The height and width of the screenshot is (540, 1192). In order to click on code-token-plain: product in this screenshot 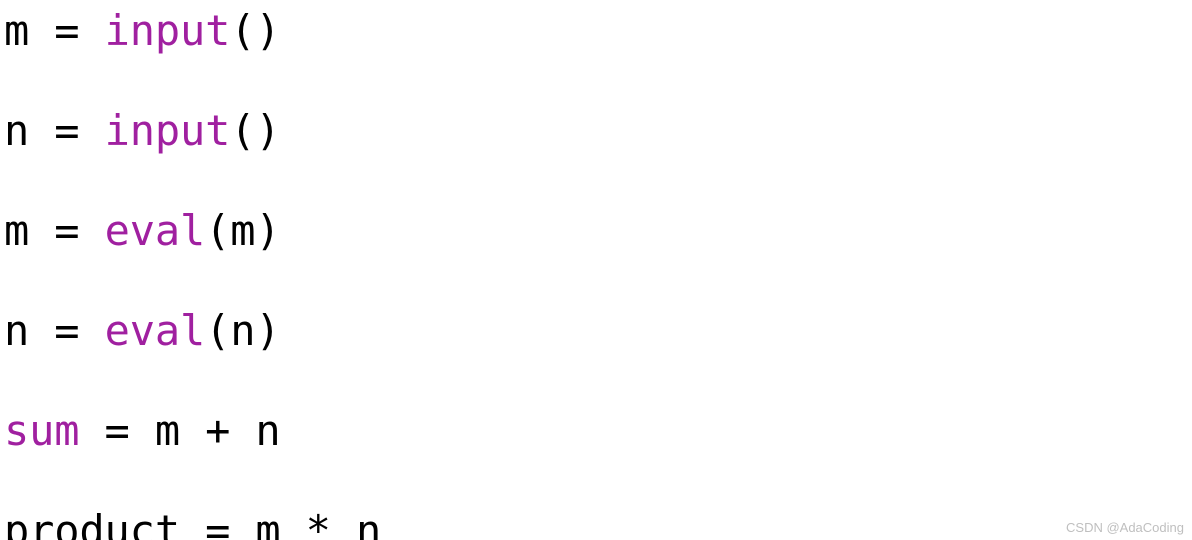, I will do `click(92, 523)`.